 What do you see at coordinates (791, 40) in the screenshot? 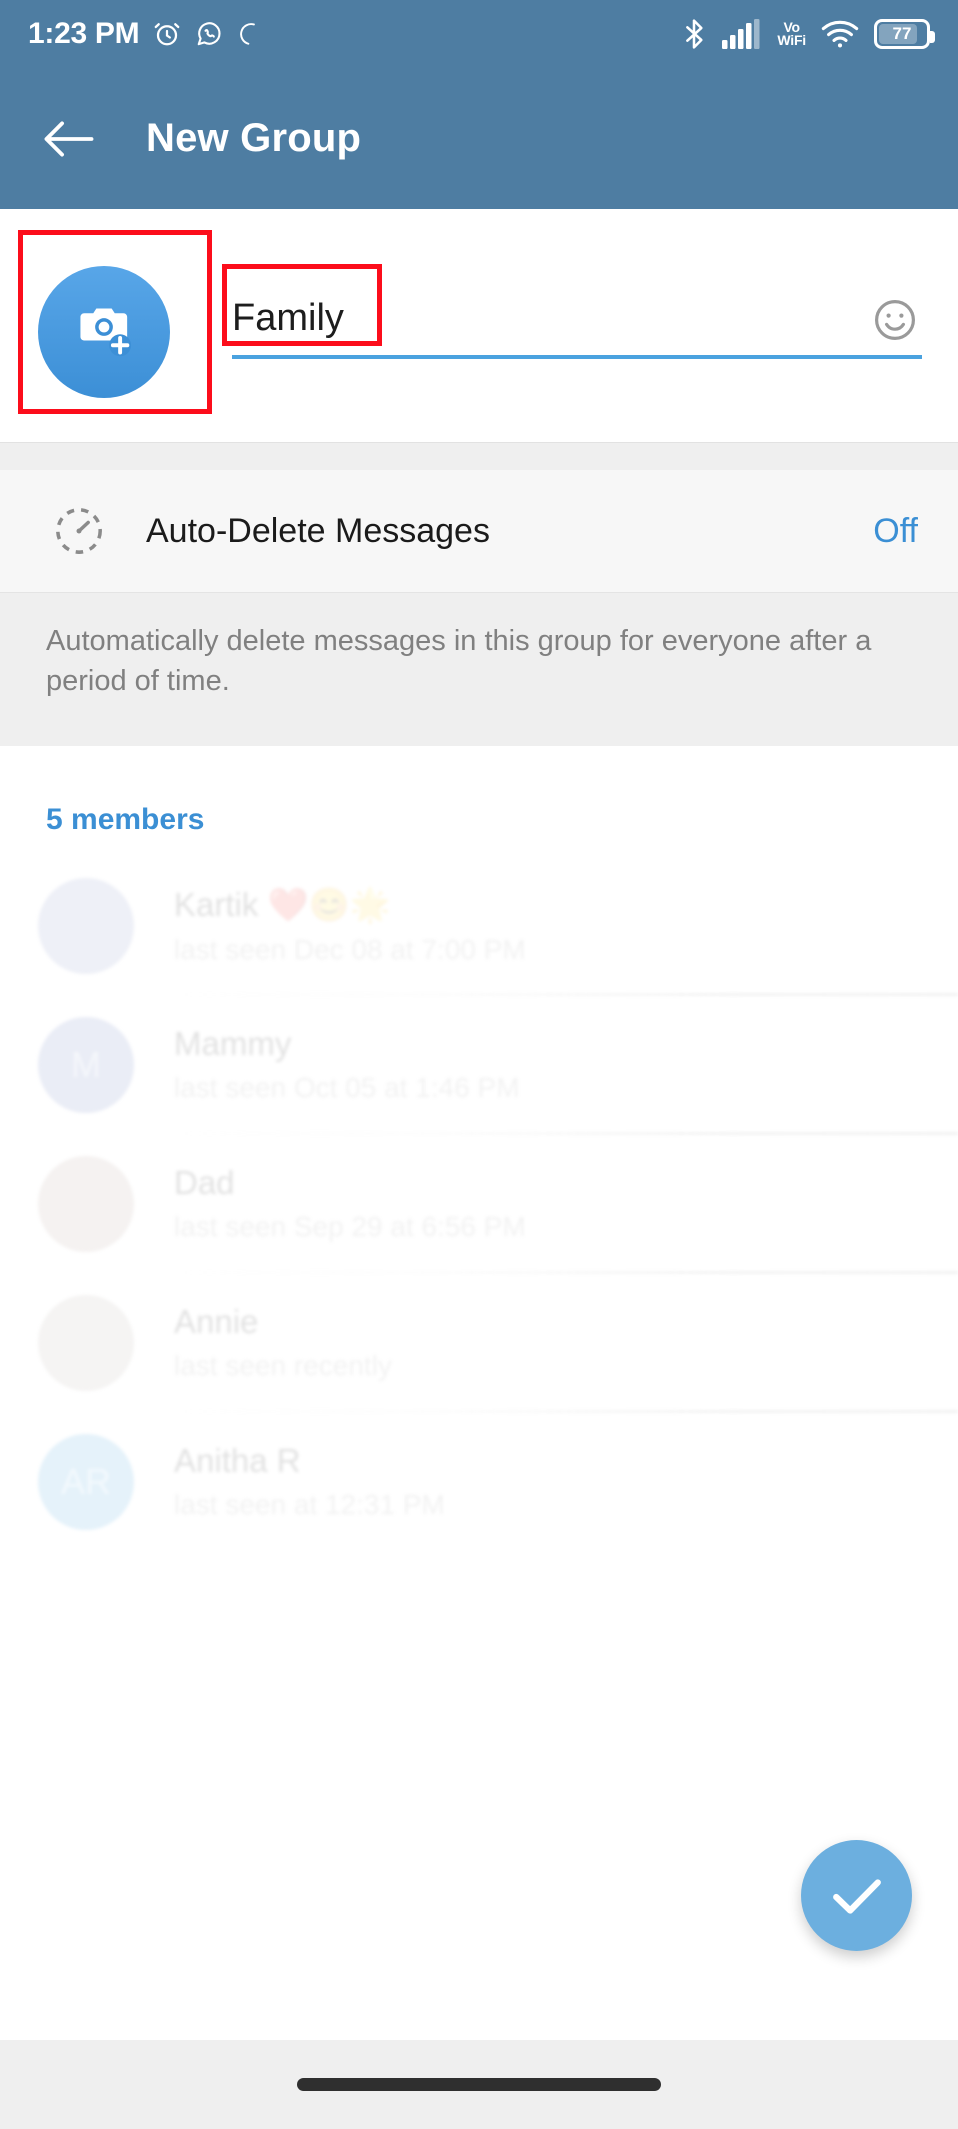
I see `vowifi-bottom-label: WiFi` at bounding box center [791, 40].